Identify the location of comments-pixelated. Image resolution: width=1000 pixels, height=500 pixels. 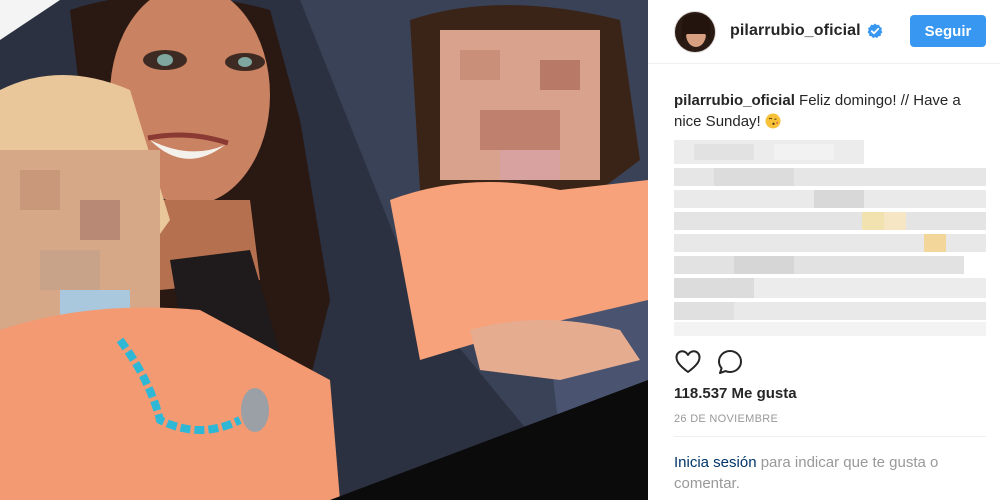
(830, 238).